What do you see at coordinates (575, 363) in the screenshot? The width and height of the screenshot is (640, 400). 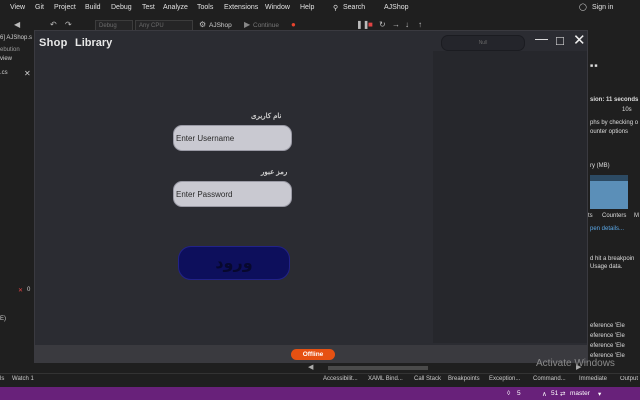 I see `activate-windows-watermark: Activate Windows` at bounding box center [575, 363].